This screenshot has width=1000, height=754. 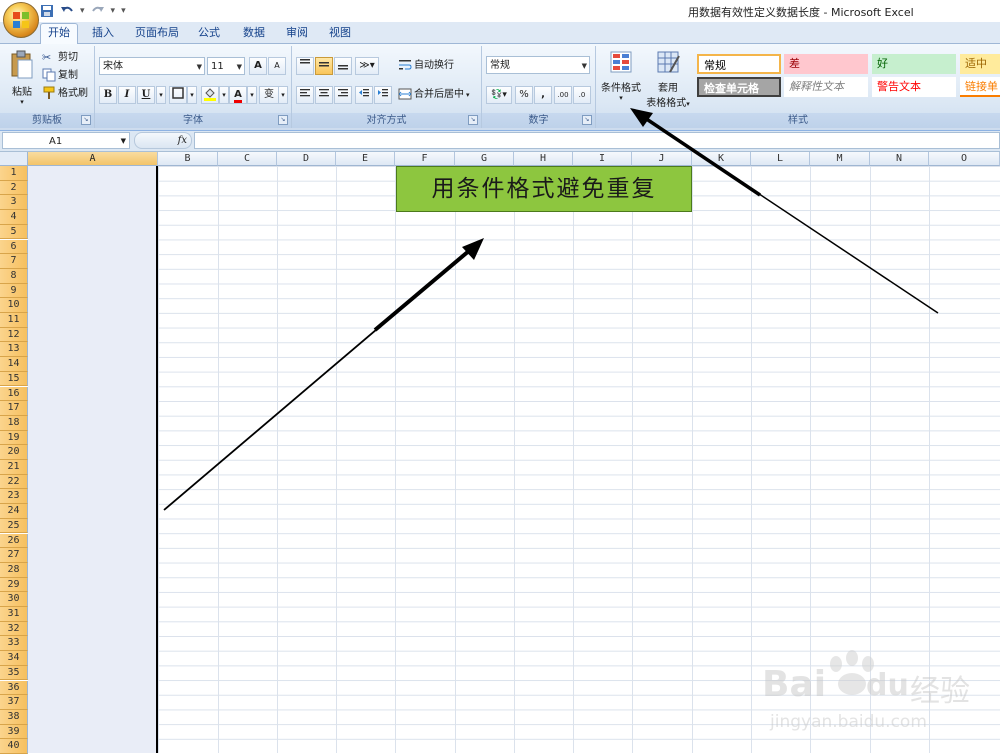 What do you see at coordinates (544, 189) in the screenshot?
I see `merged-title-cell: 用条件格式避免重复` at bounding box center [544, 189].